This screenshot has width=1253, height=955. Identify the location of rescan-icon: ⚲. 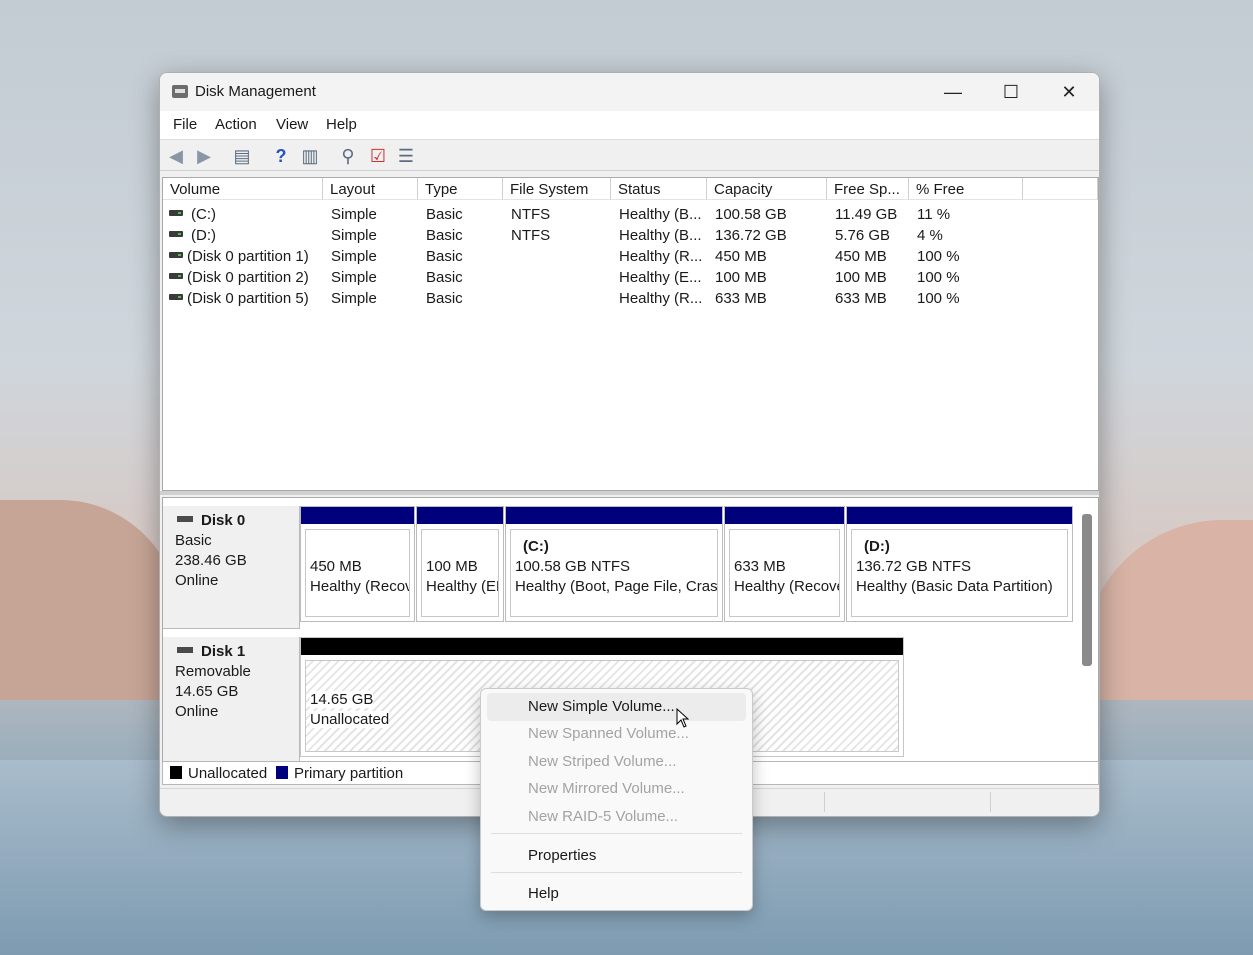
(348, 156).